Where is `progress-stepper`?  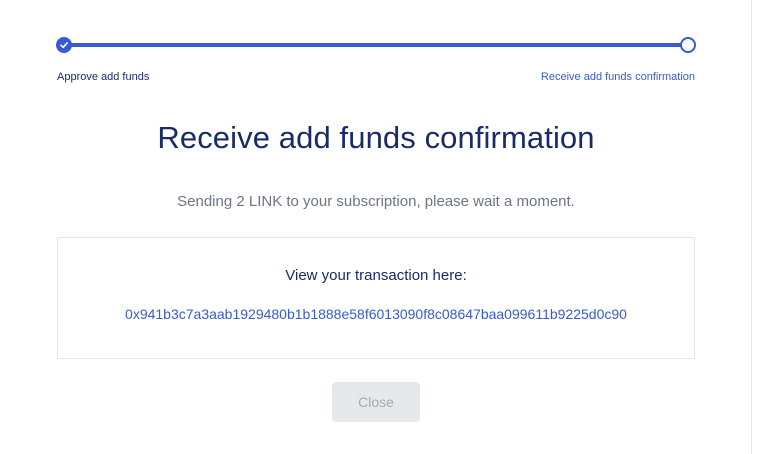 progress-stepper is located at coordinates (376, 46).